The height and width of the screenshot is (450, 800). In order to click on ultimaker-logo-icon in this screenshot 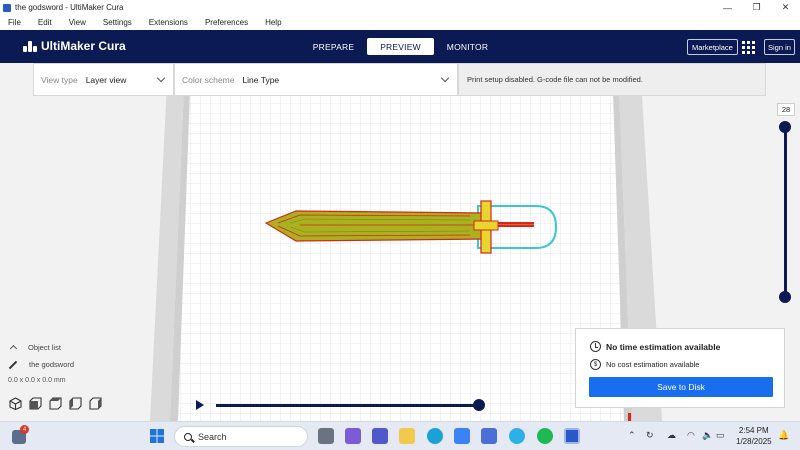, I will do `click(30, 46)`.